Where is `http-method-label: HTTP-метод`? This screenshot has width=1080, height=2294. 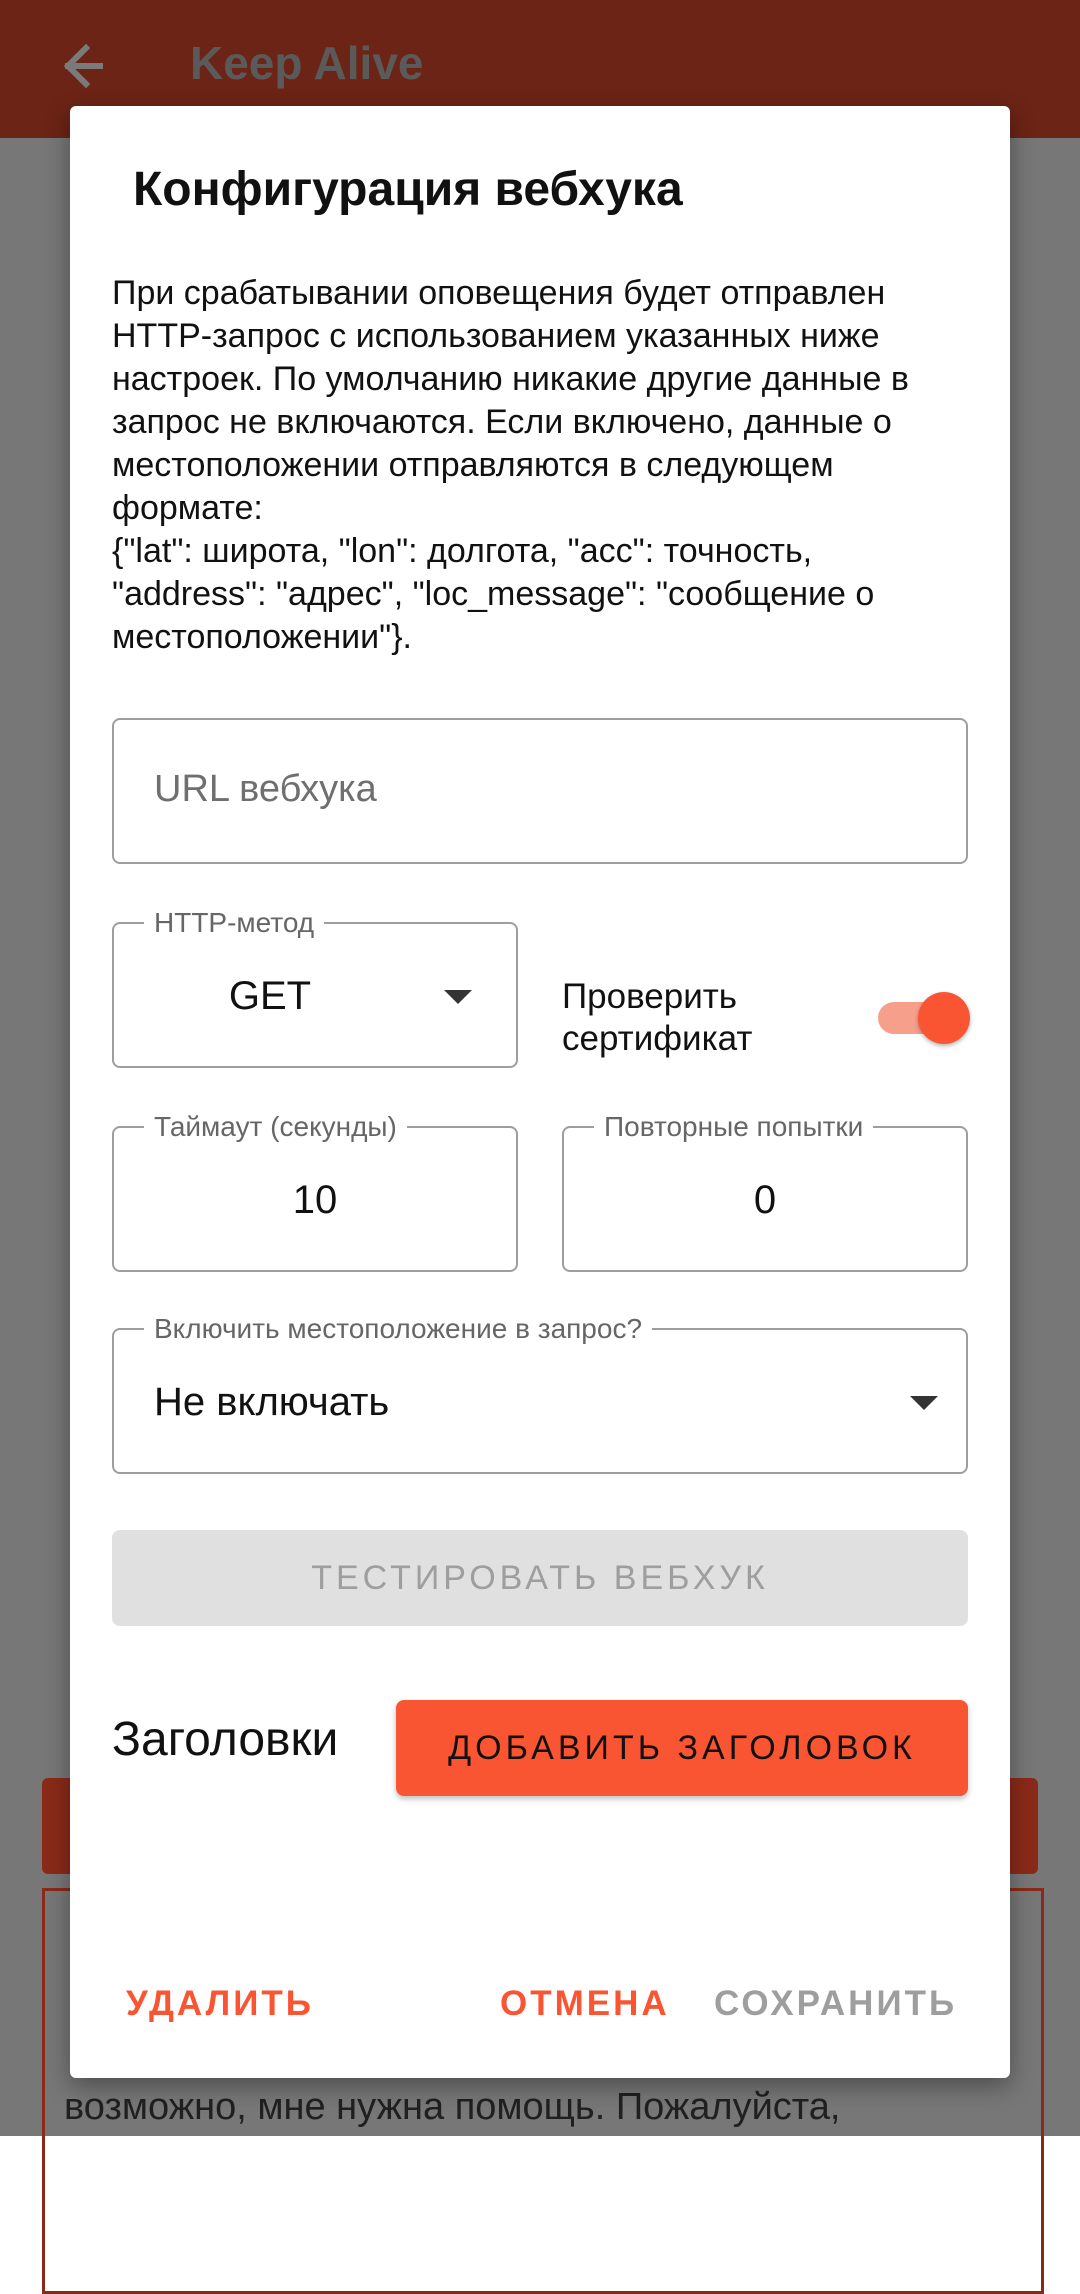 http-method-label: HTTP-метод is located at coordinates (234, 923).